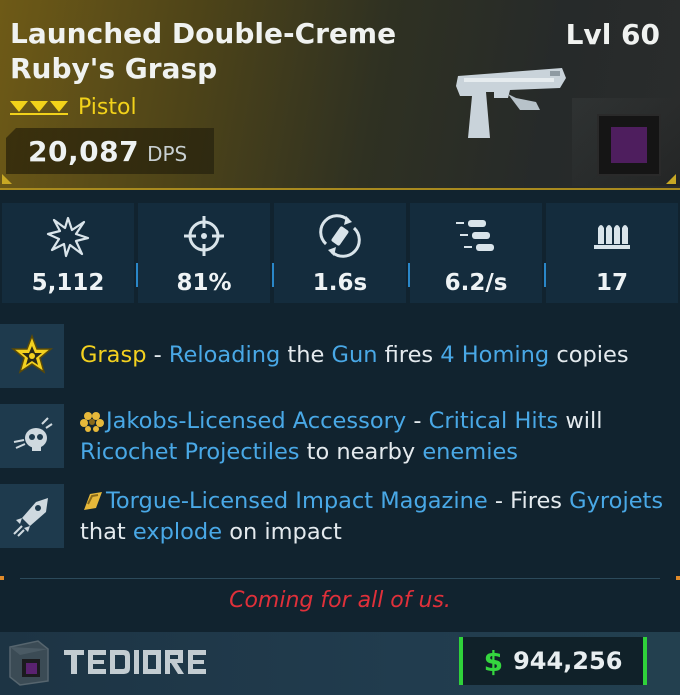 The width and height of the screenshot is (680, 695). What do you see at coordinates (340, 283) in the screenshot?
I see `stat-value: 1.6s` at bounding box center [340, 283].